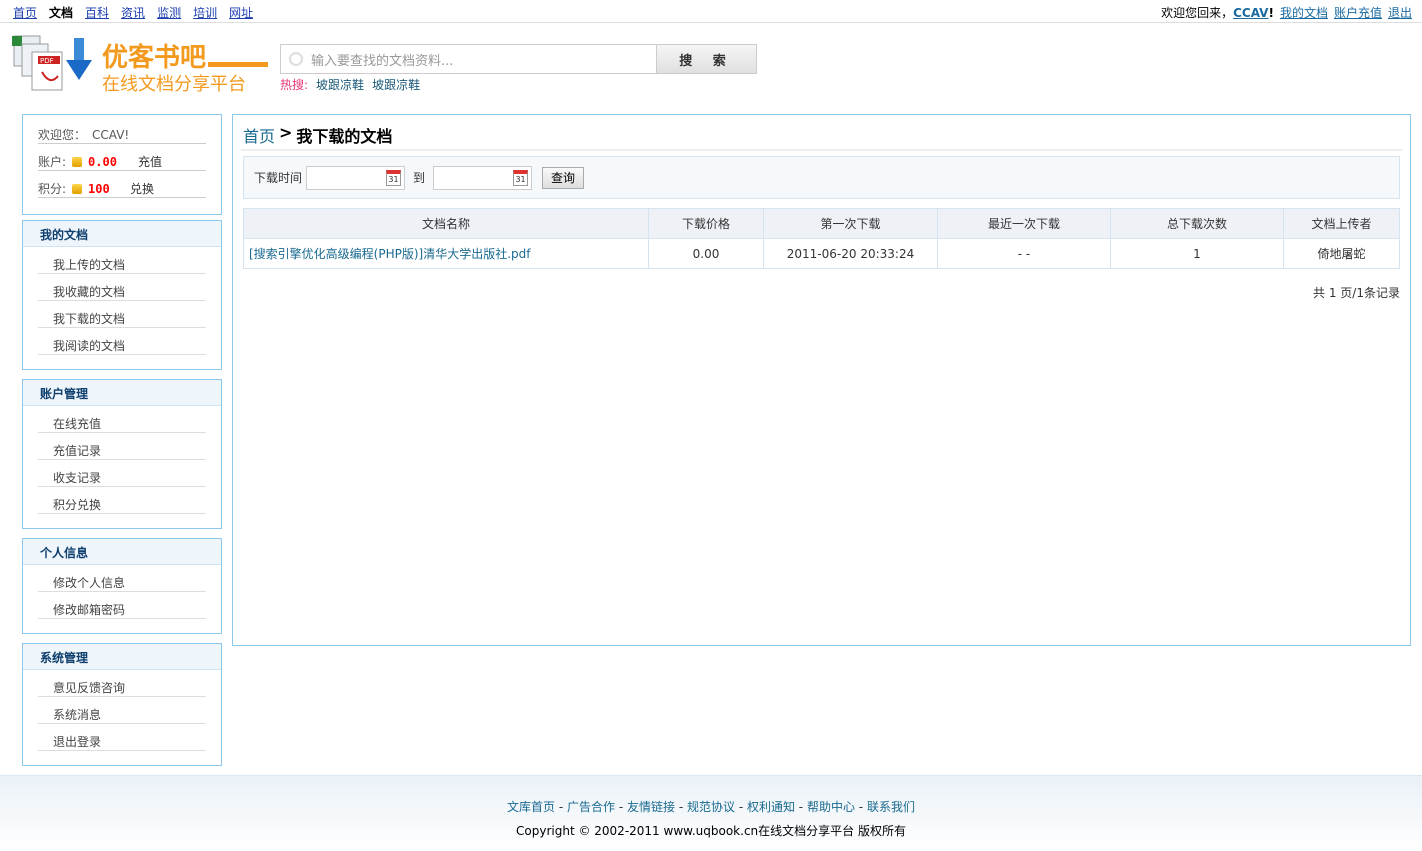 The width and height of the screenshot is (1422, 851). Describe the element at coordinates (563, 177) in the screenshot. I see `query-button: 查询` at that location.